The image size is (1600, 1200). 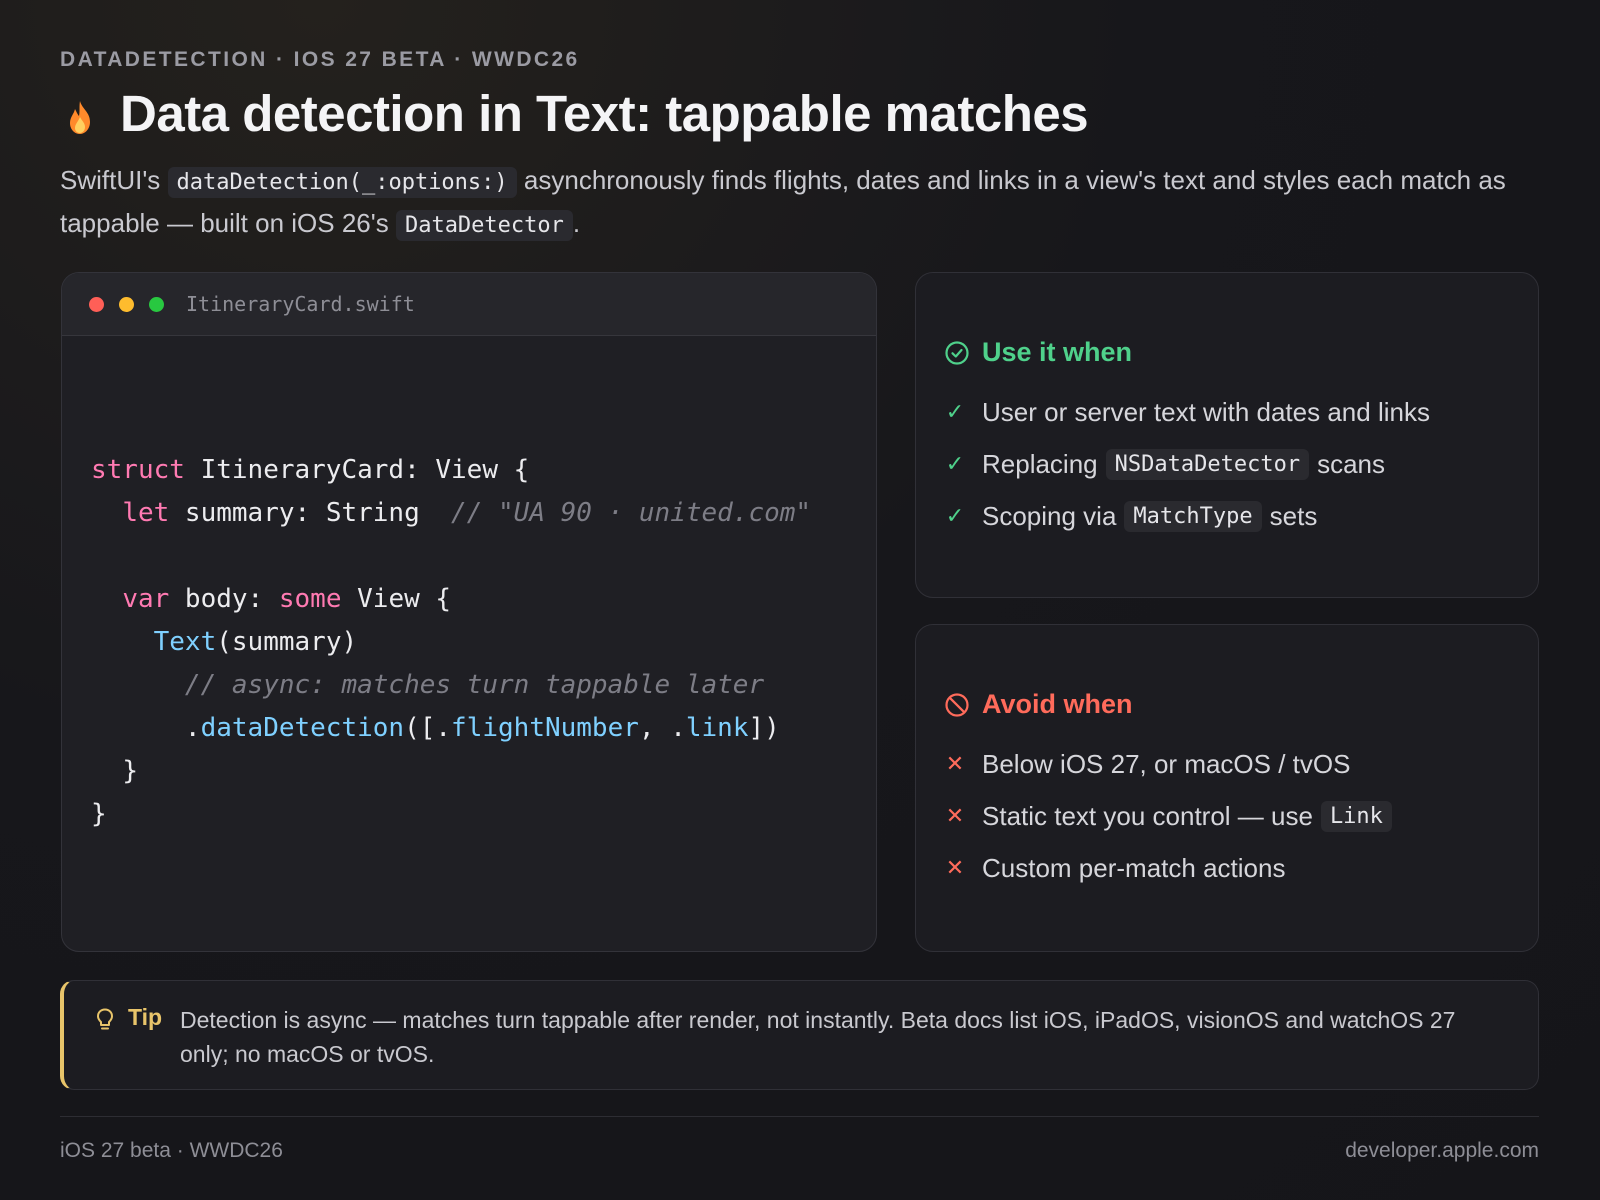 I want to click on footer-left: iOS 27 beta · WWDC26, so click(x=171, y=1150).